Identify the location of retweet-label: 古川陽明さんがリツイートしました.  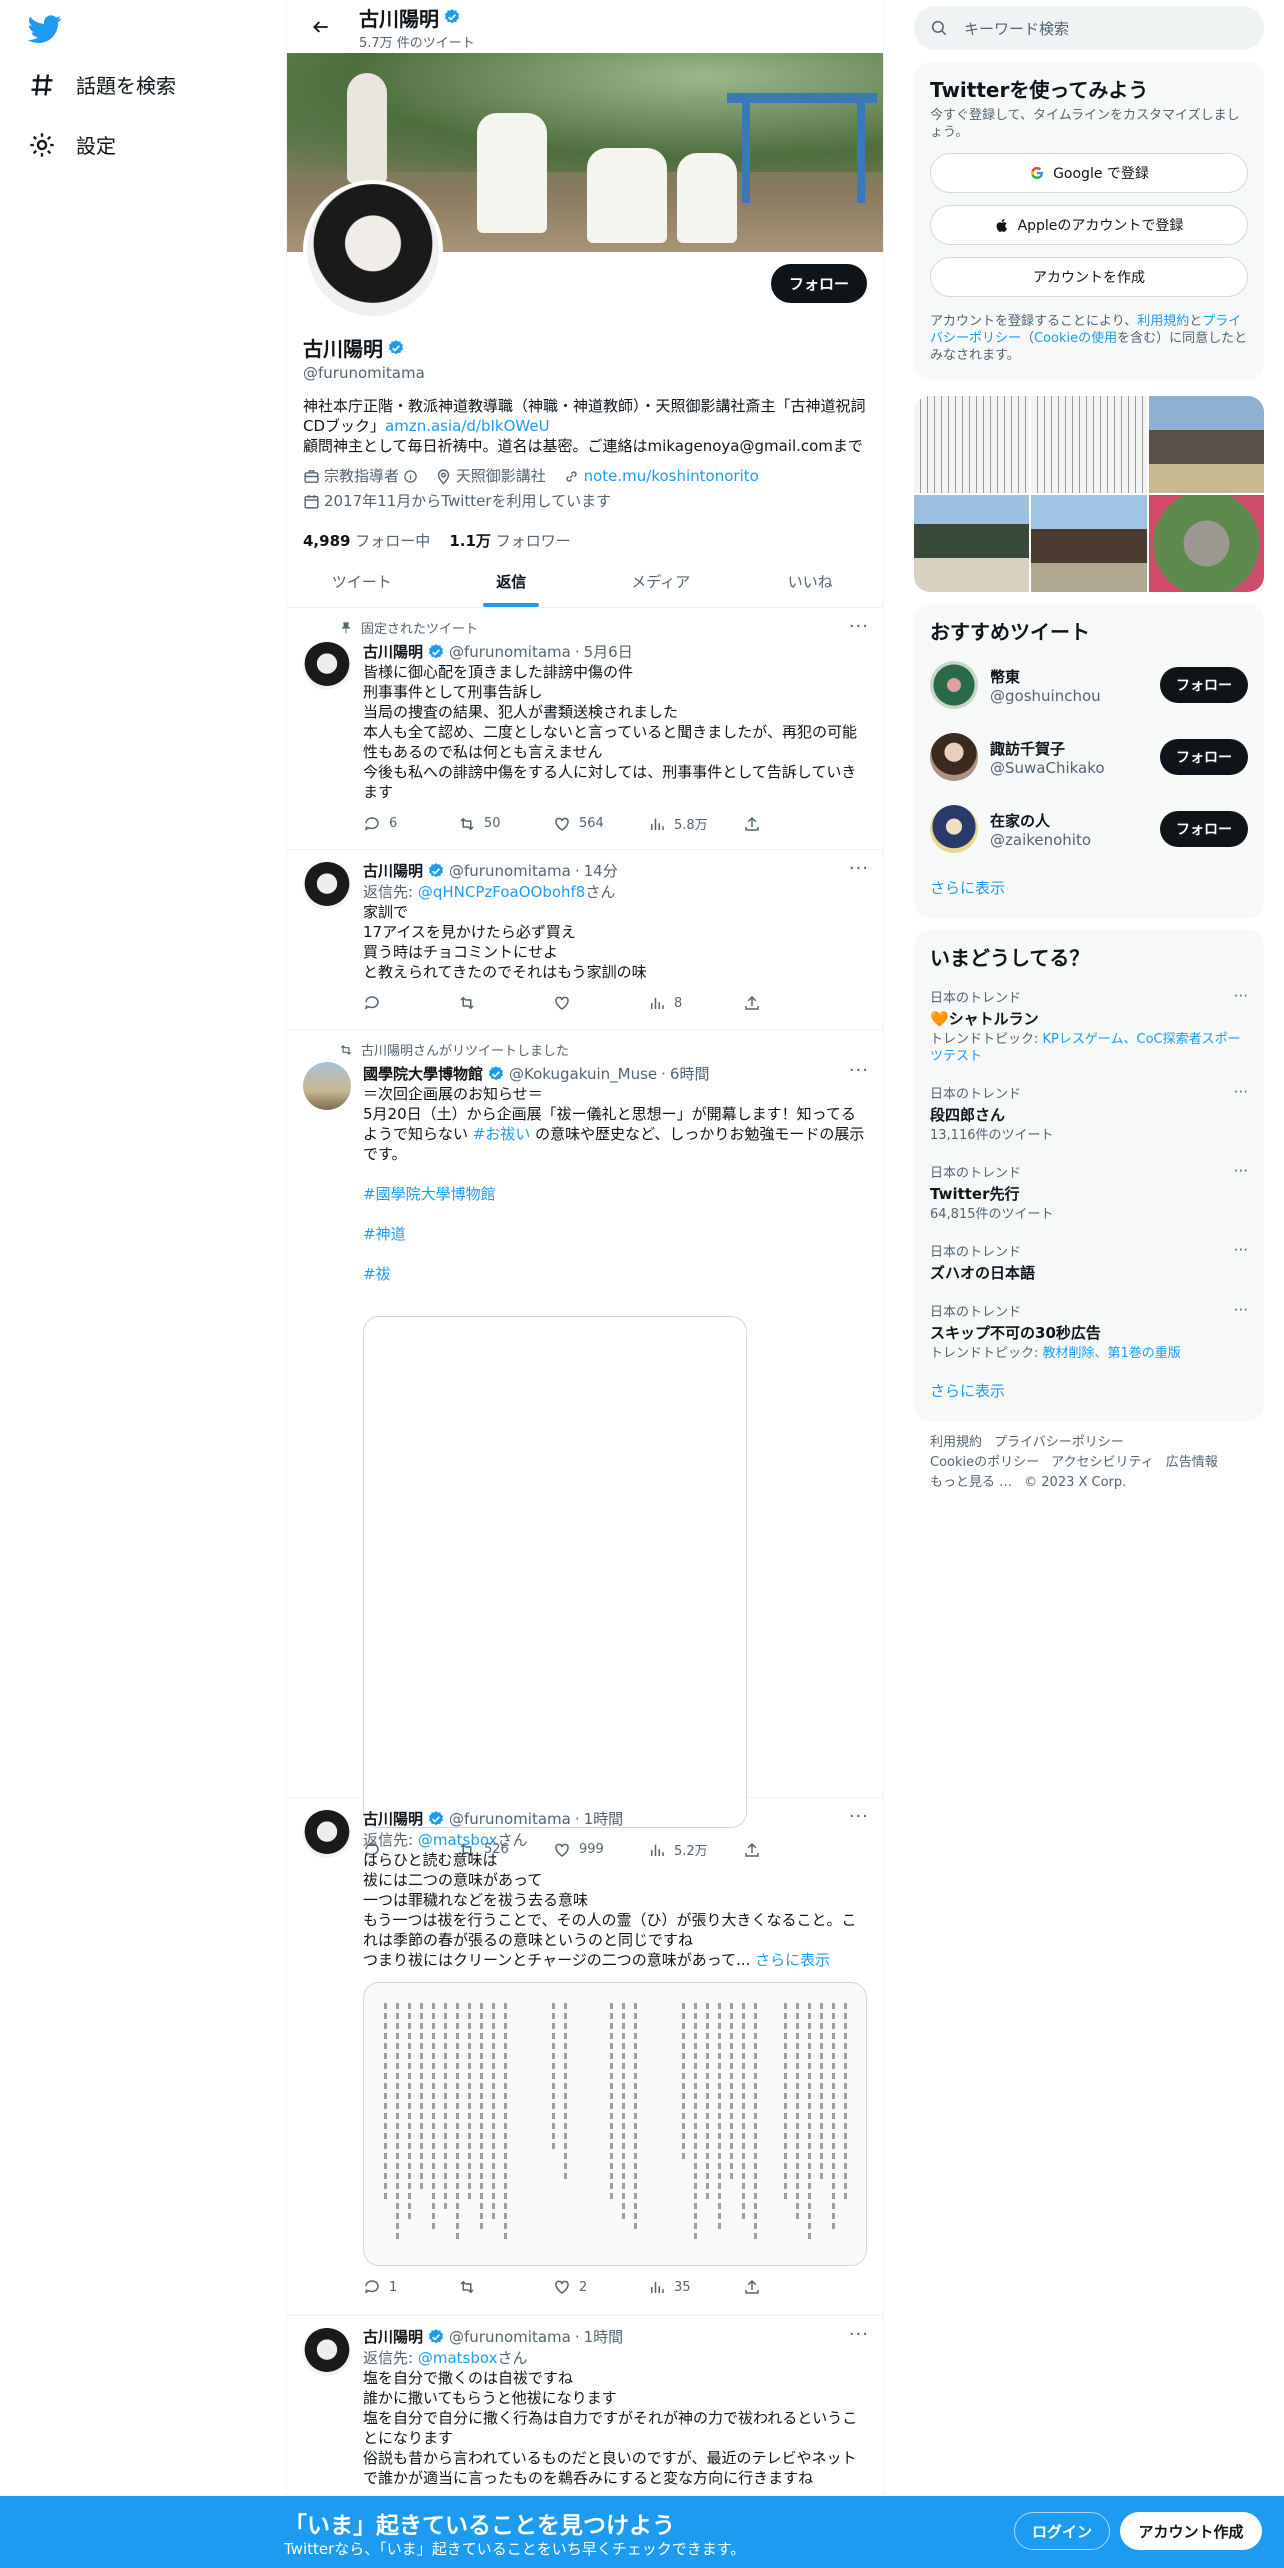
(465, 1049).